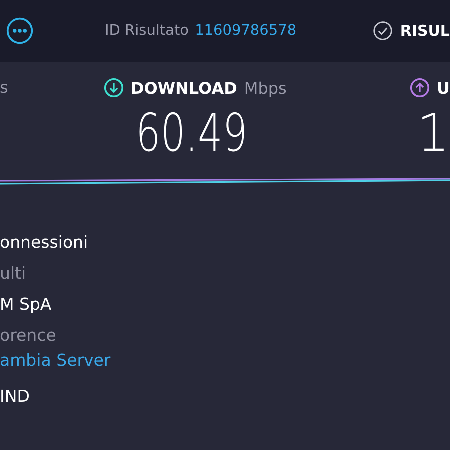 This screenshot has width=450, height=450. I want to click on unit-label: Mbps, so click(265, 88).